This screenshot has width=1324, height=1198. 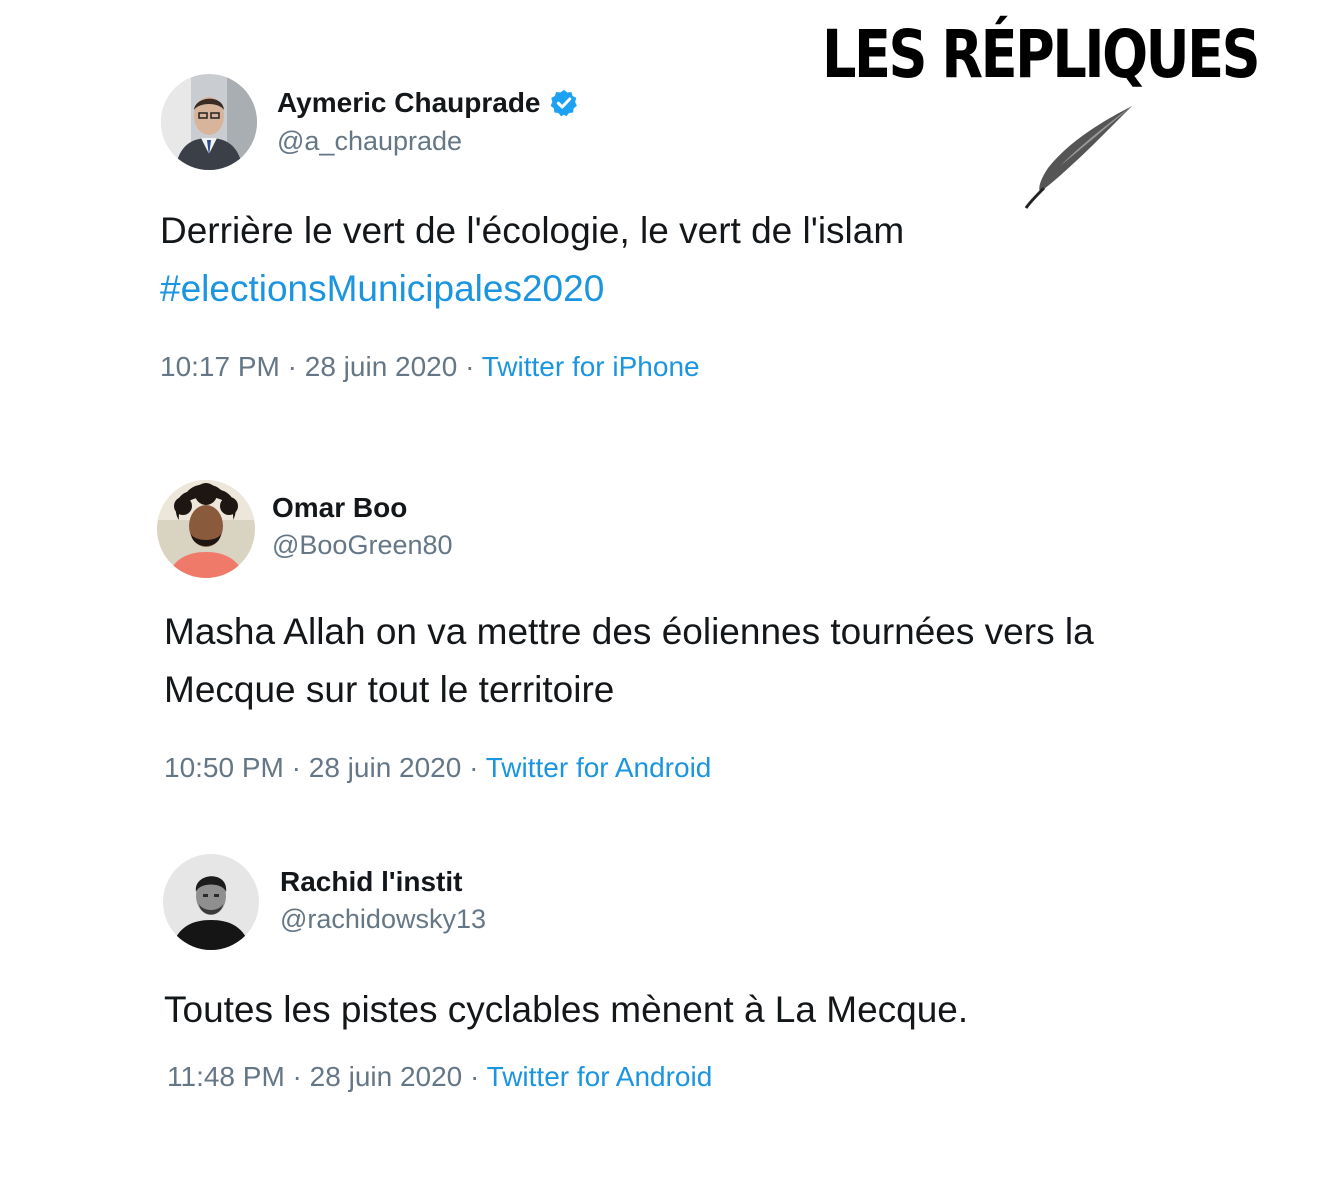 I want to click on author-handle: @a_chauprade, so click(x=369, y=141).